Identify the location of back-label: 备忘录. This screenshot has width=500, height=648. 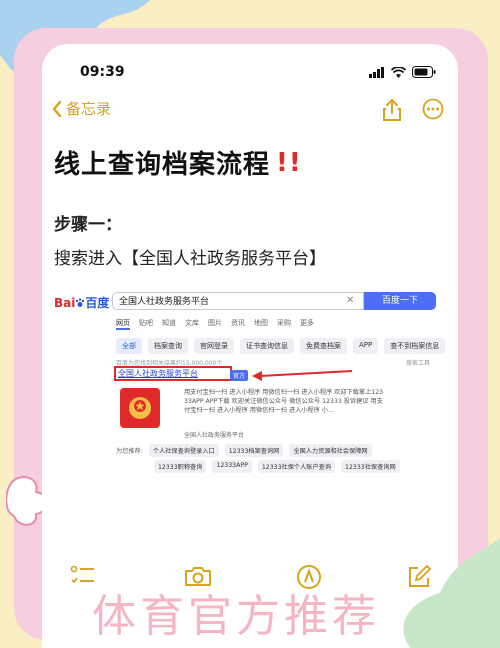
(89, 109).